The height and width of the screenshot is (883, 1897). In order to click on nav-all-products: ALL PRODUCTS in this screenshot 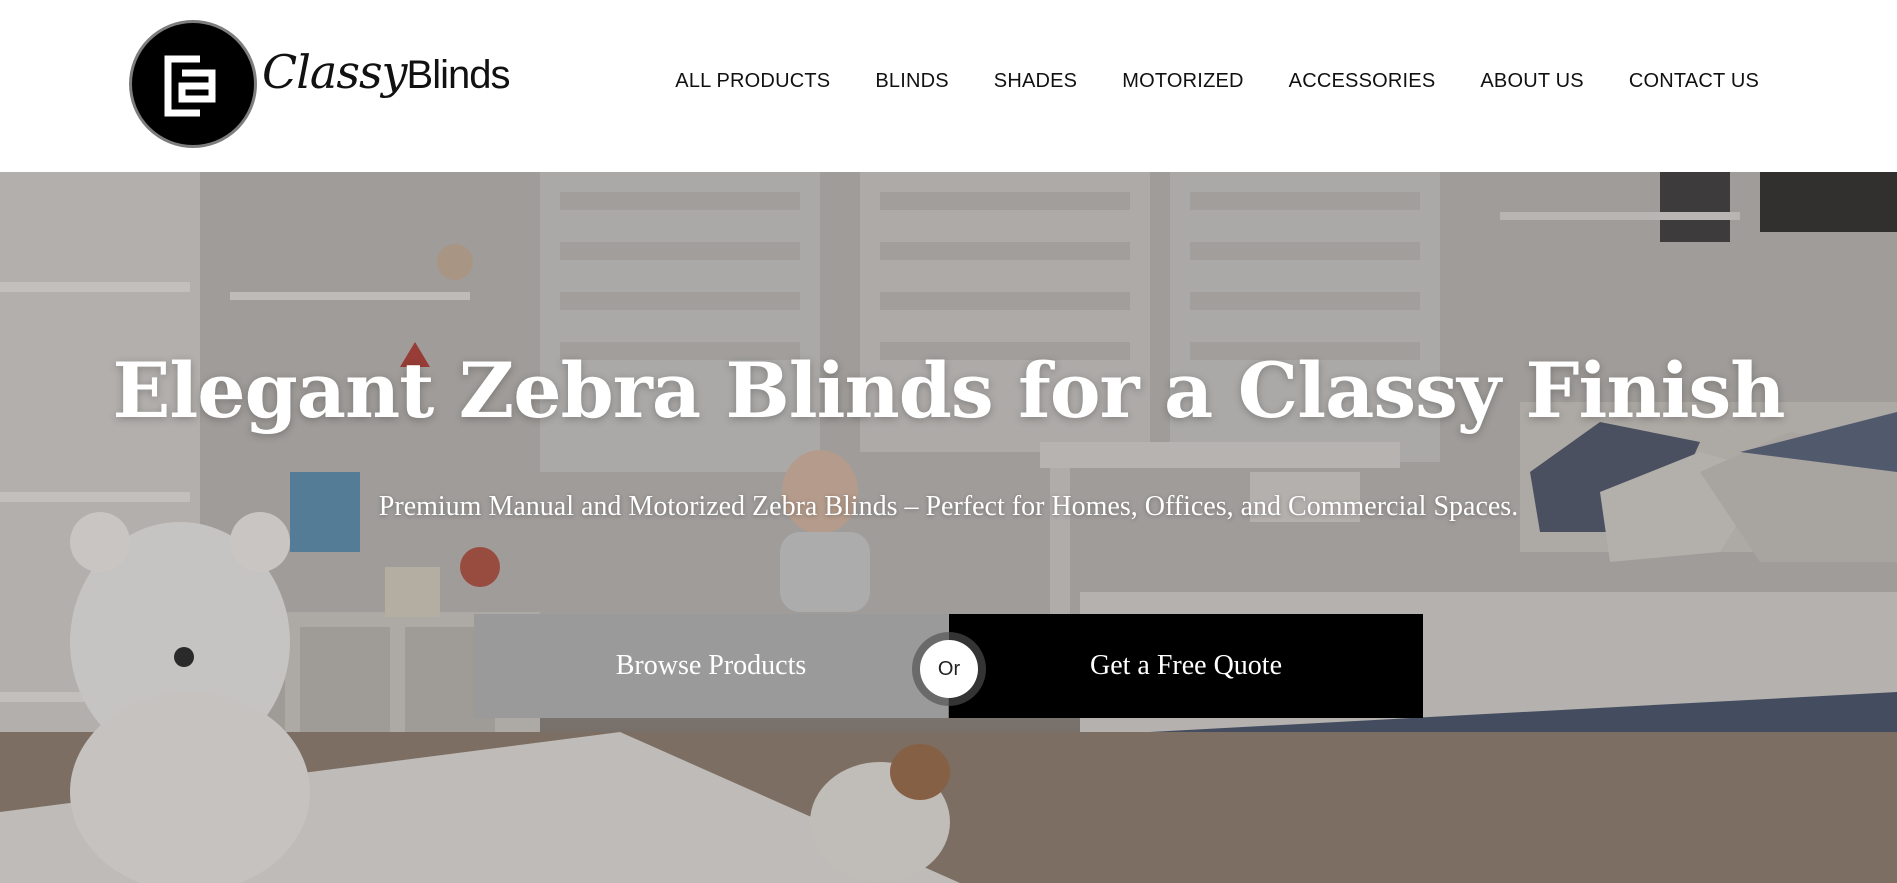, I will do `click(752, 81)`.